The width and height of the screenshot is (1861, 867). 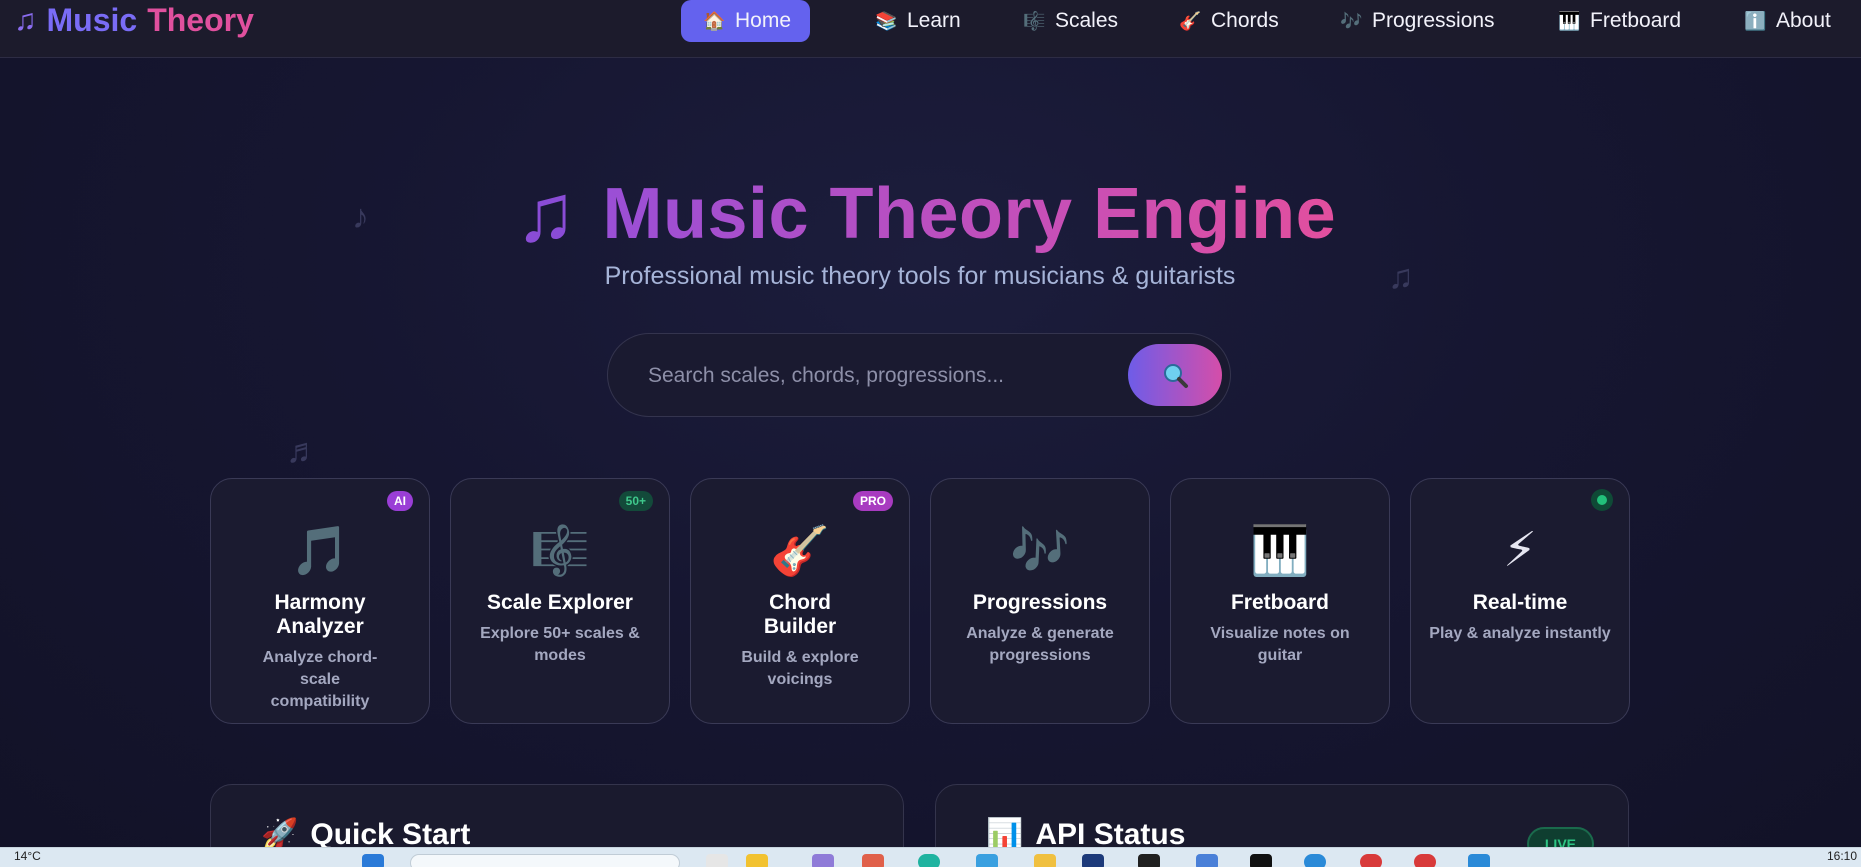 I want to click on music-note-icon: 🎵, so click(x=320, y=551).